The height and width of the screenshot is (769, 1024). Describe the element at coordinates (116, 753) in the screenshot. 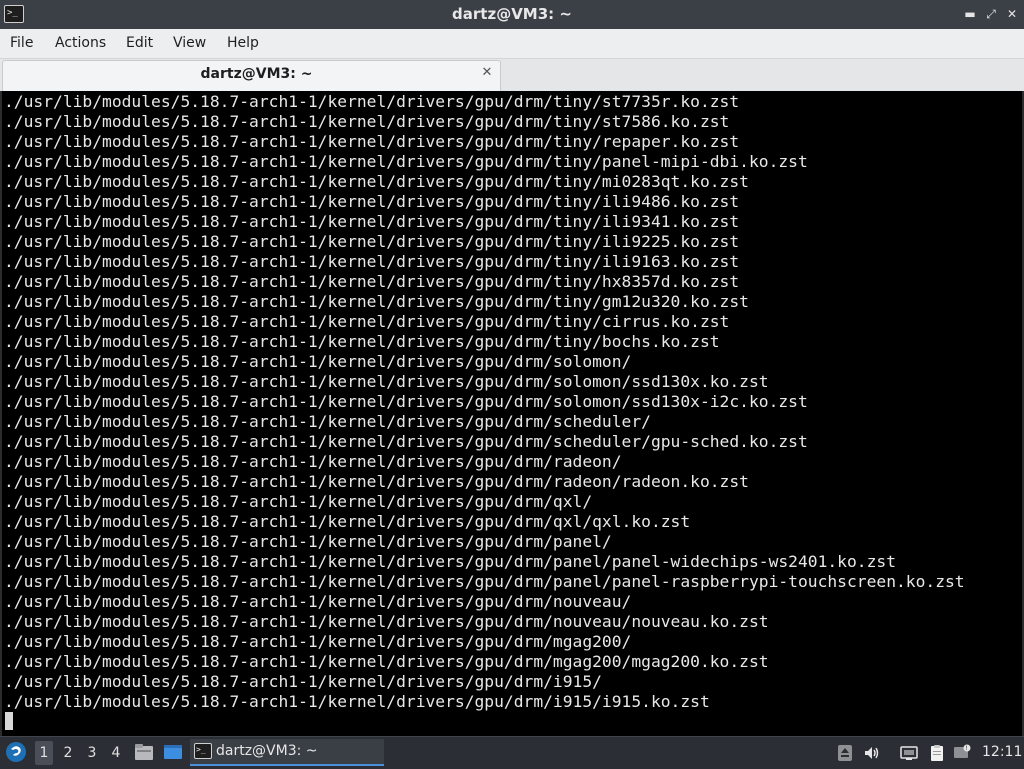

I see `workspace-4: 4` at that location.